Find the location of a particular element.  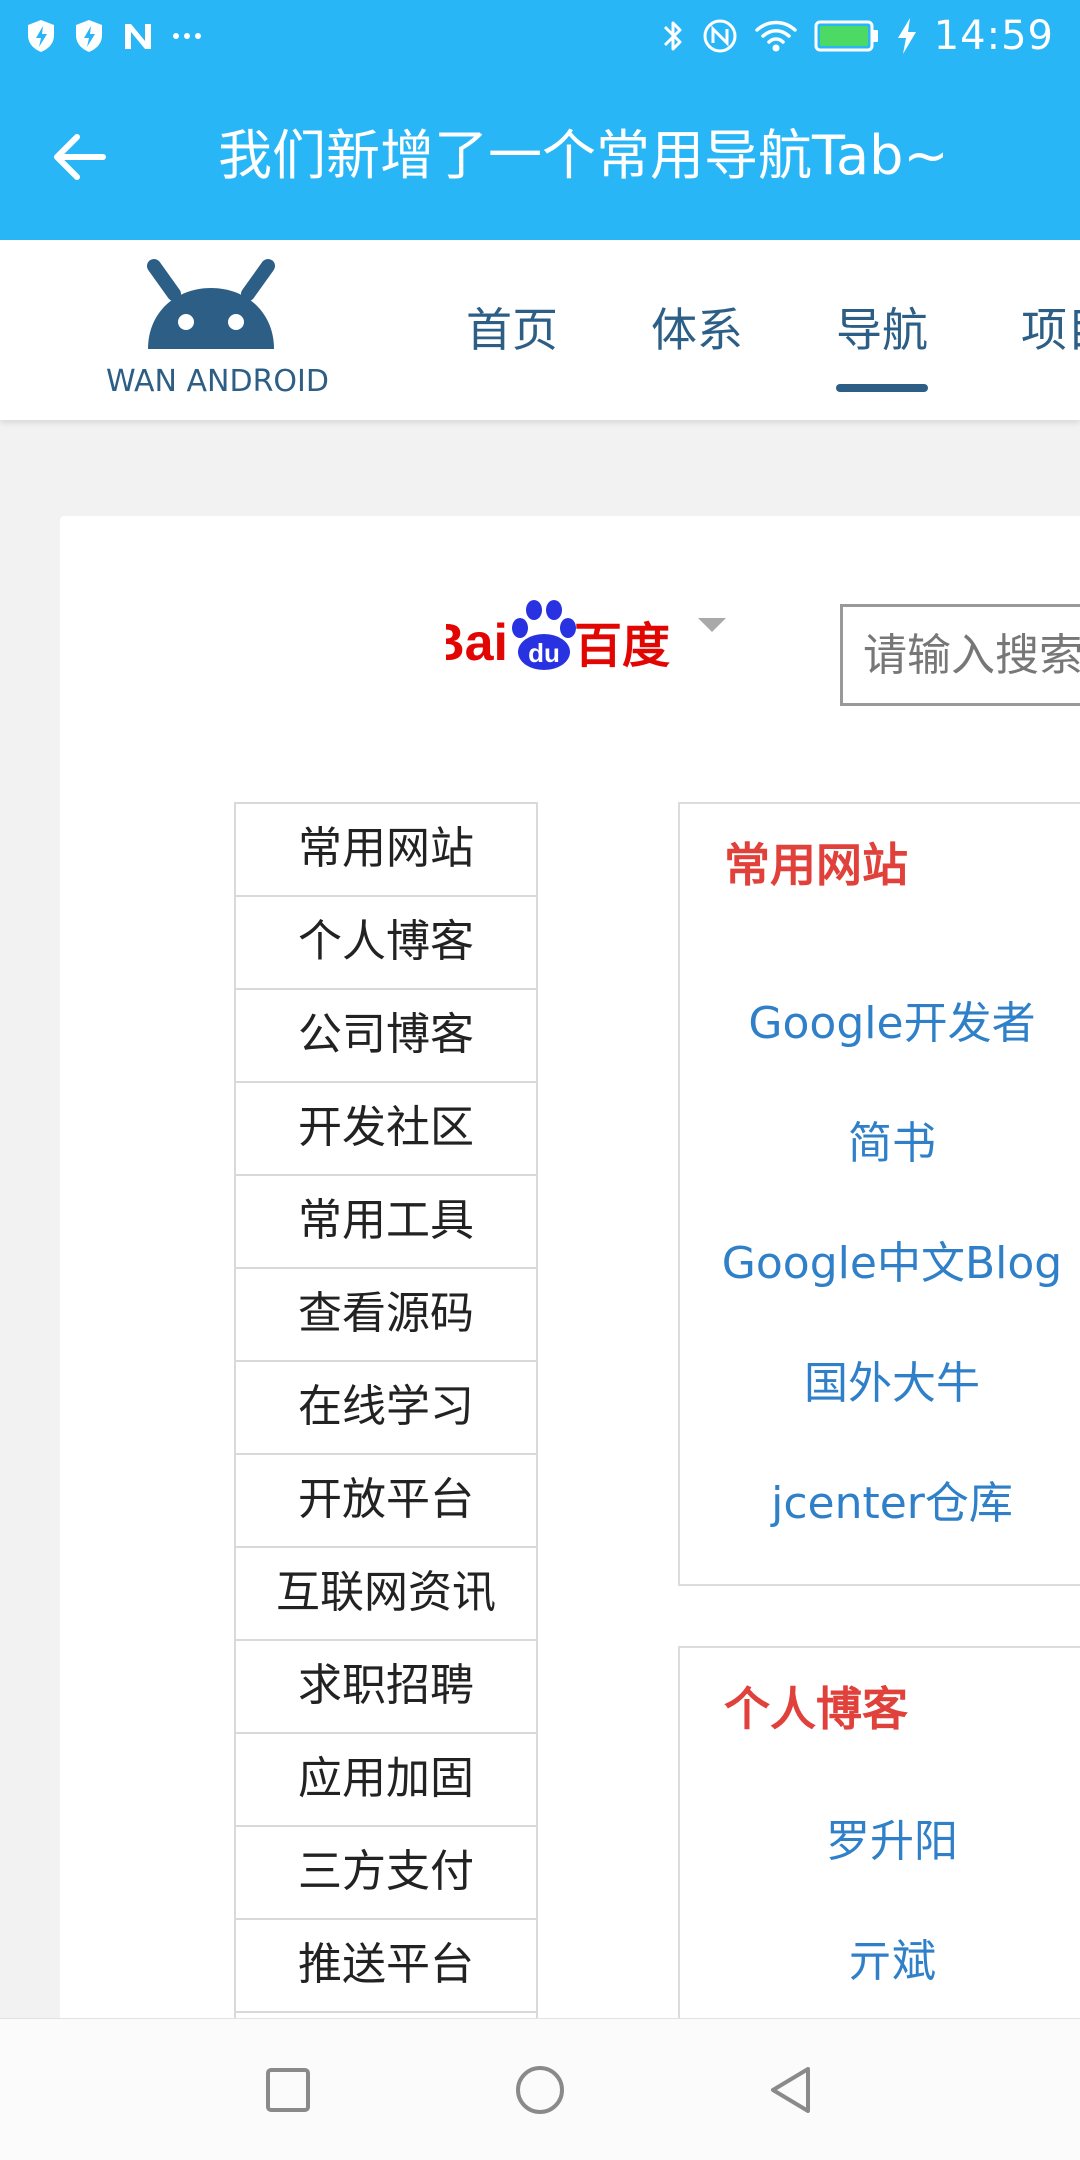

category-item: 应用加固 is located at coordinates (386, 1780).